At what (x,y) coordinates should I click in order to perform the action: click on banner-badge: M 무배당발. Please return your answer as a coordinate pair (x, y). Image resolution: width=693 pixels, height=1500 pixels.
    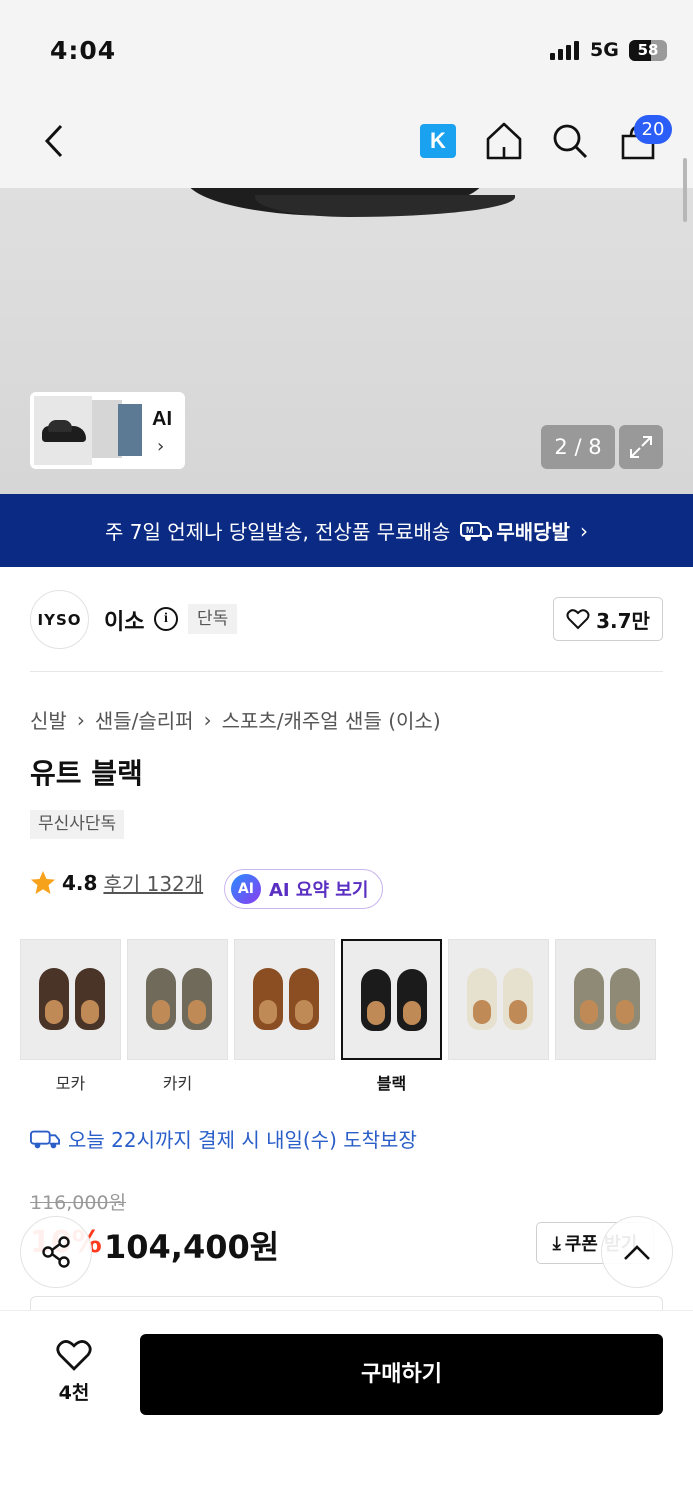
    Looking at the image, I should click on (515, 530).